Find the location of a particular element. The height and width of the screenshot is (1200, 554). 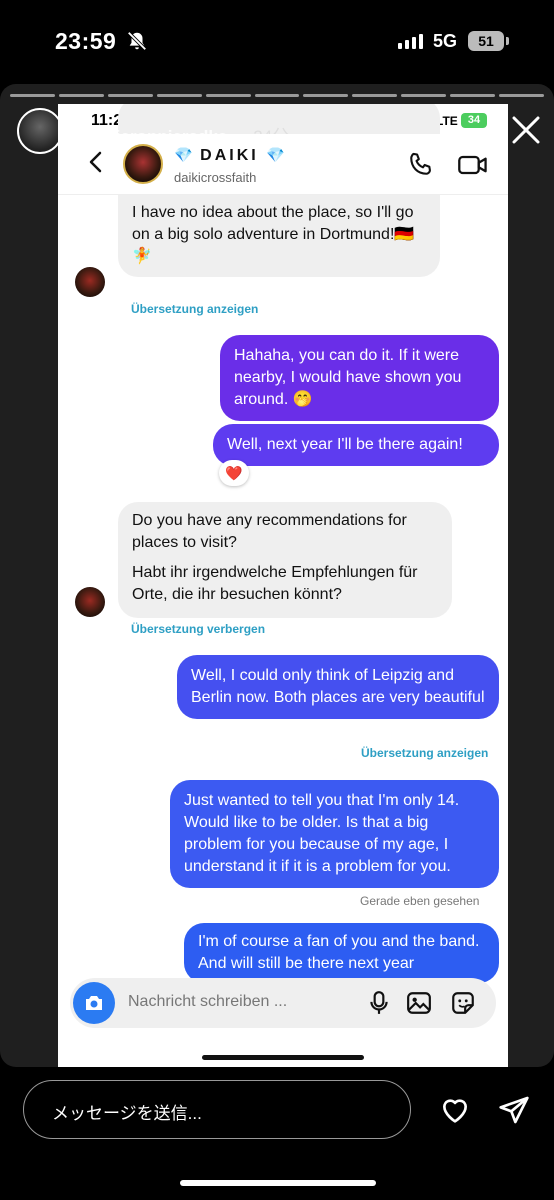

message-text: Well, next year I'll be there again! is located at coordinates (345, 444).